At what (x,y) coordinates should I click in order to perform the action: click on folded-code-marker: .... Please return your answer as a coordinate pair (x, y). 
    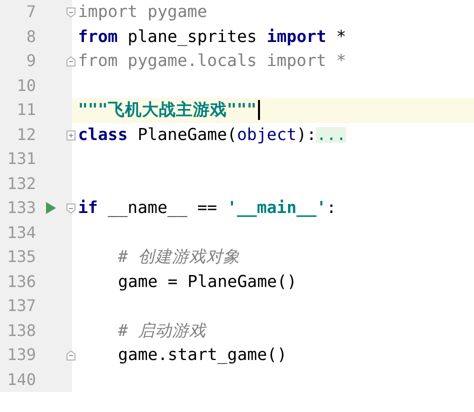
    Looking at the image, I should click on (331, 134).